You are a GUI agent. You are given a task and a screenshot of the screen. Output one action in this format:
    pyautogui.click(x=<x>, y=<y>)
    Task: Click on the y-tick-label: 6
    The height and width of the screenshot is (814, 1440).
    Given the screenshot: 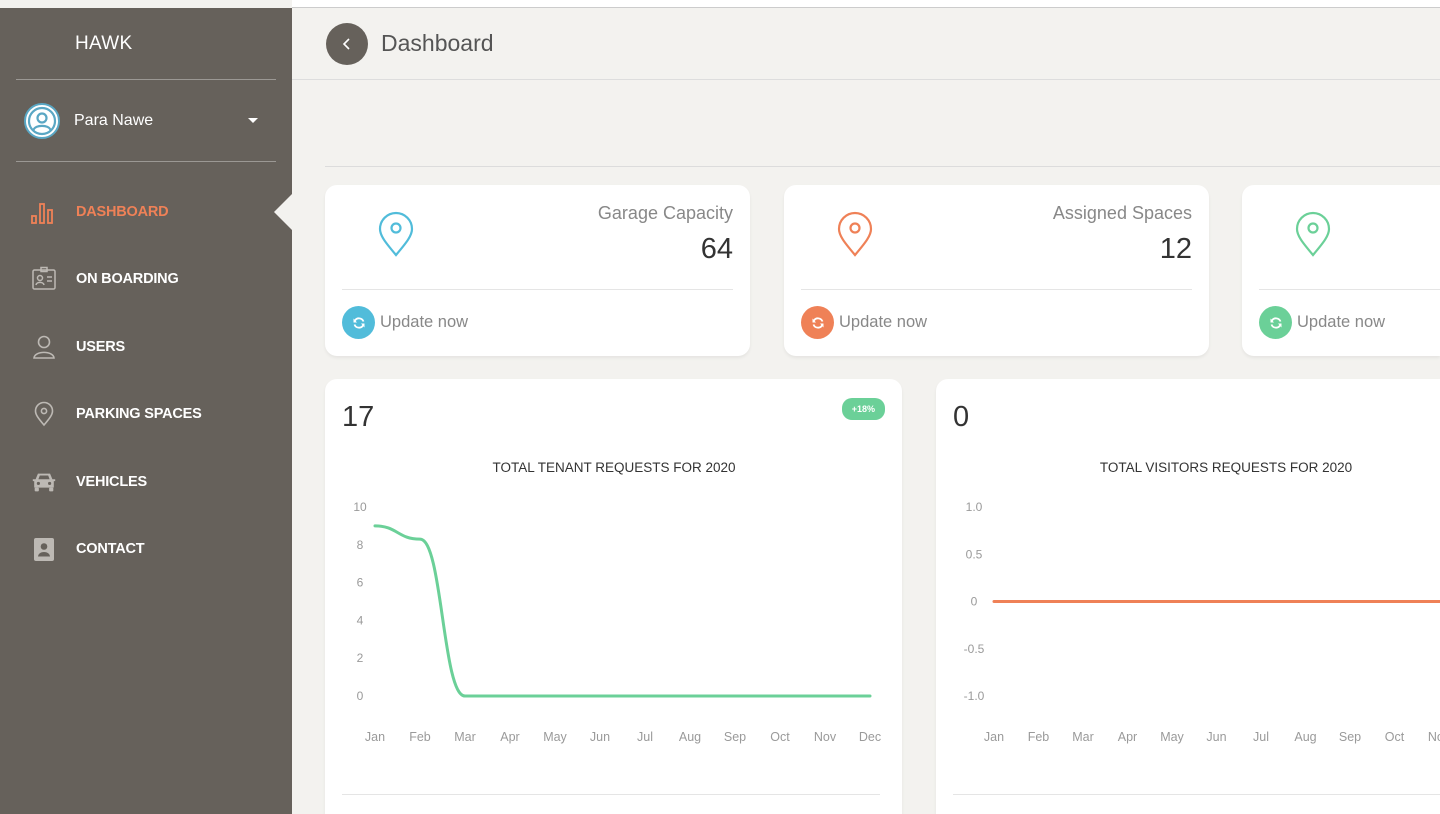 What is the action you would take?
    pyautogui.click(x=360, y=583)
    